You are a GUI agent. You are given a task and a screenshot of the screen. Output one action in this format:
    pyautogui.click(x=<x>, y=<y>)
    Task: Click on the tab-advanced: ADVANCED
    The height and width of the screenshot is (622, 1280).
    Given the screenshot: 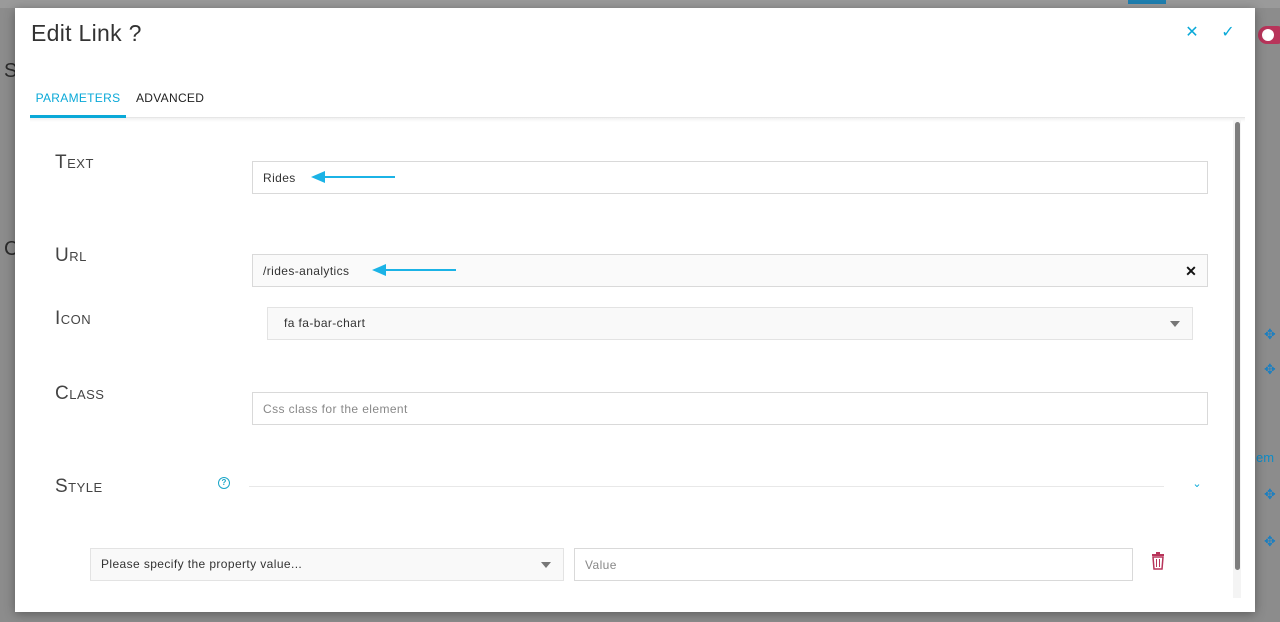 What is the action you would take?
    pyautogui.click(x=170, y=102)
    